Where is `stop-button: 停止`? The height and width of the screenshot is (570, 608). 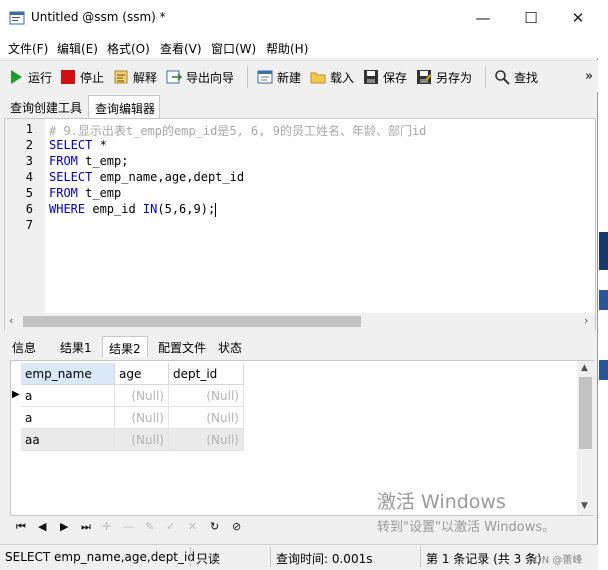
stop-button: 停止 is located at coordinates (82, 77).